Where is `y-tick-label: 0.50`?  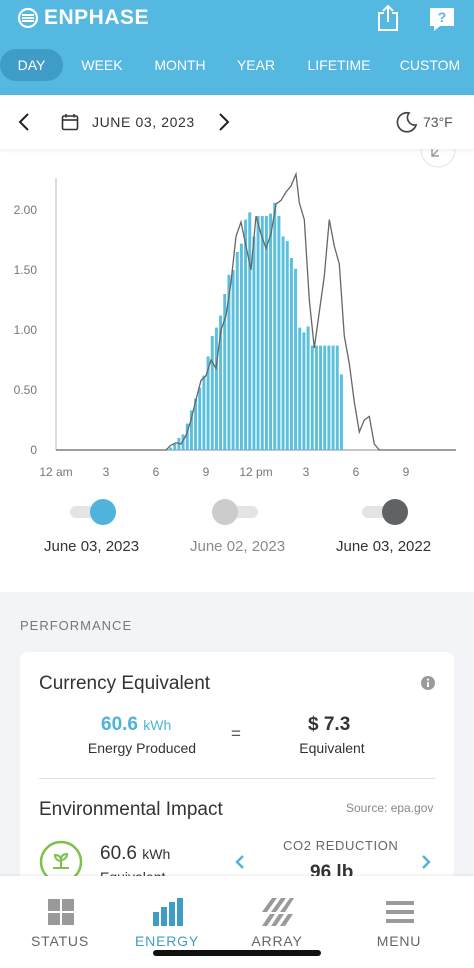
y-tick-label: 0.50 is located at coordinates (26, 390).